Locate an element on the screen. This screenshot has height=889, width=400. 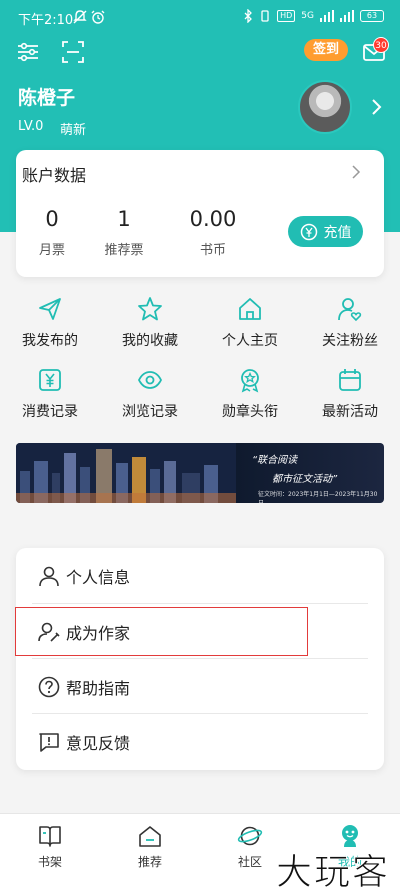
notification-off-icon is located at coordinates (80, 17).